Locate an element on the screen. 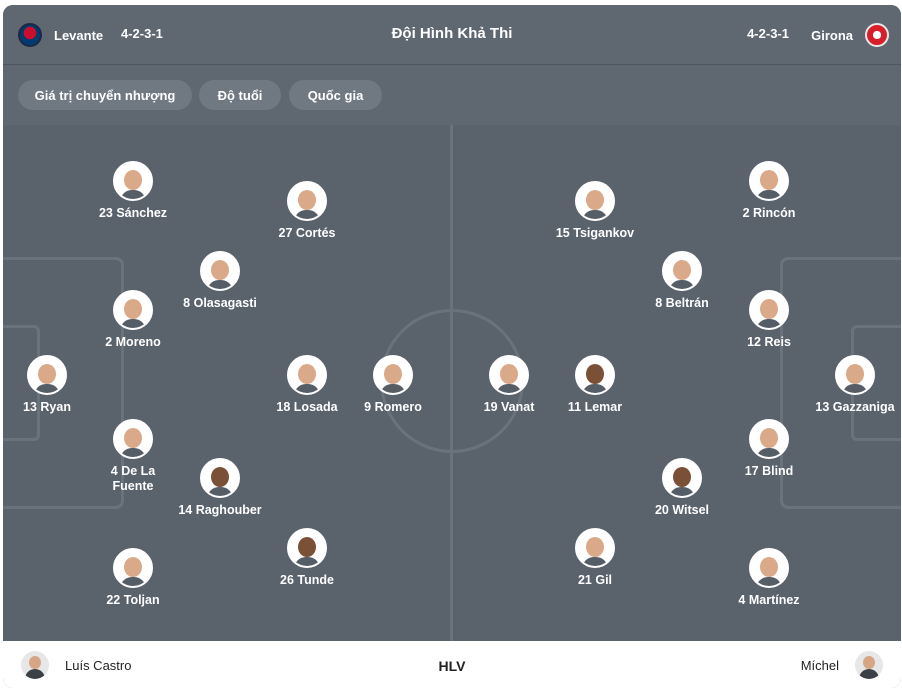 The width and height of the screenshot is (902, 688). player-tsigankov: 15 Tsigankov is located at coordinates (595, 211).